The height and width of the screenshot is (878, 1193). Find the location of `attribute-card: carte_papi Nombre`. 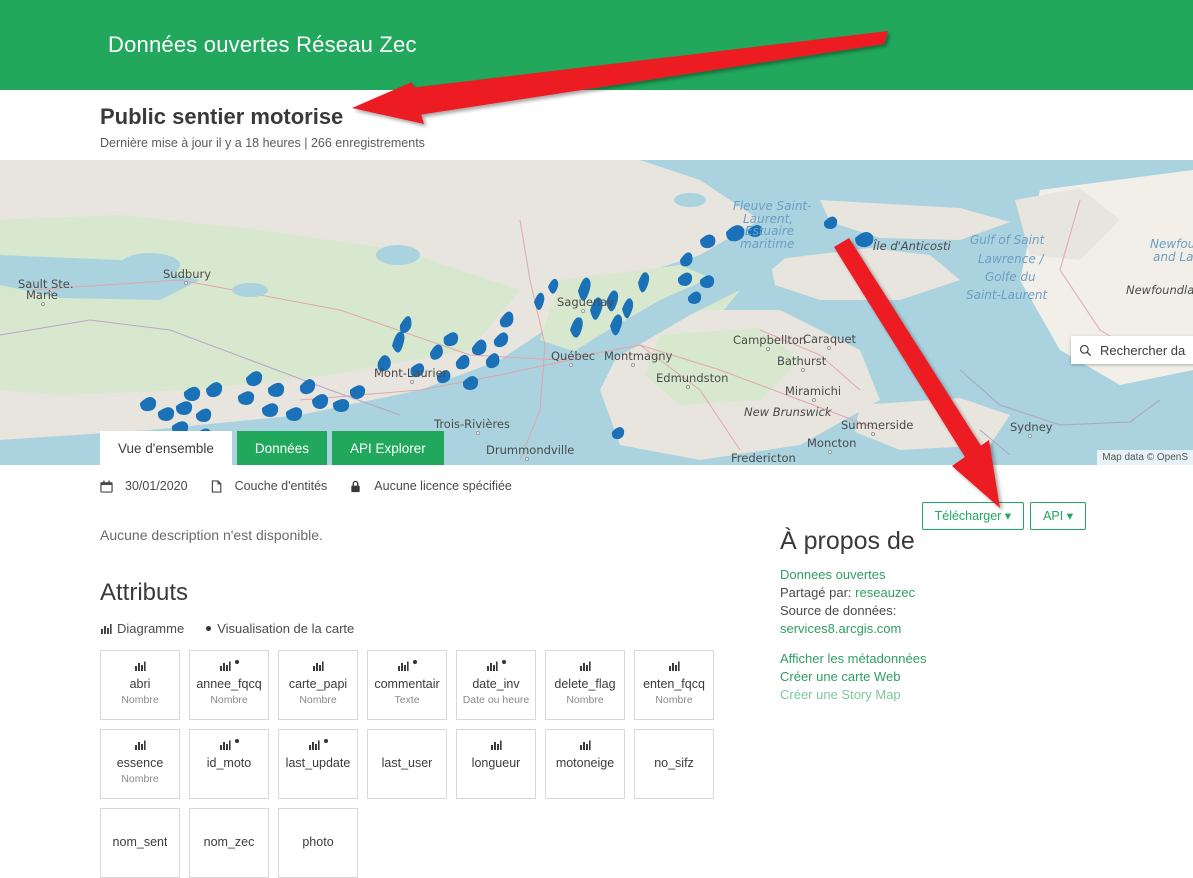

attribute-card: carte_papi Nombre is located at coordinates (318, 685).